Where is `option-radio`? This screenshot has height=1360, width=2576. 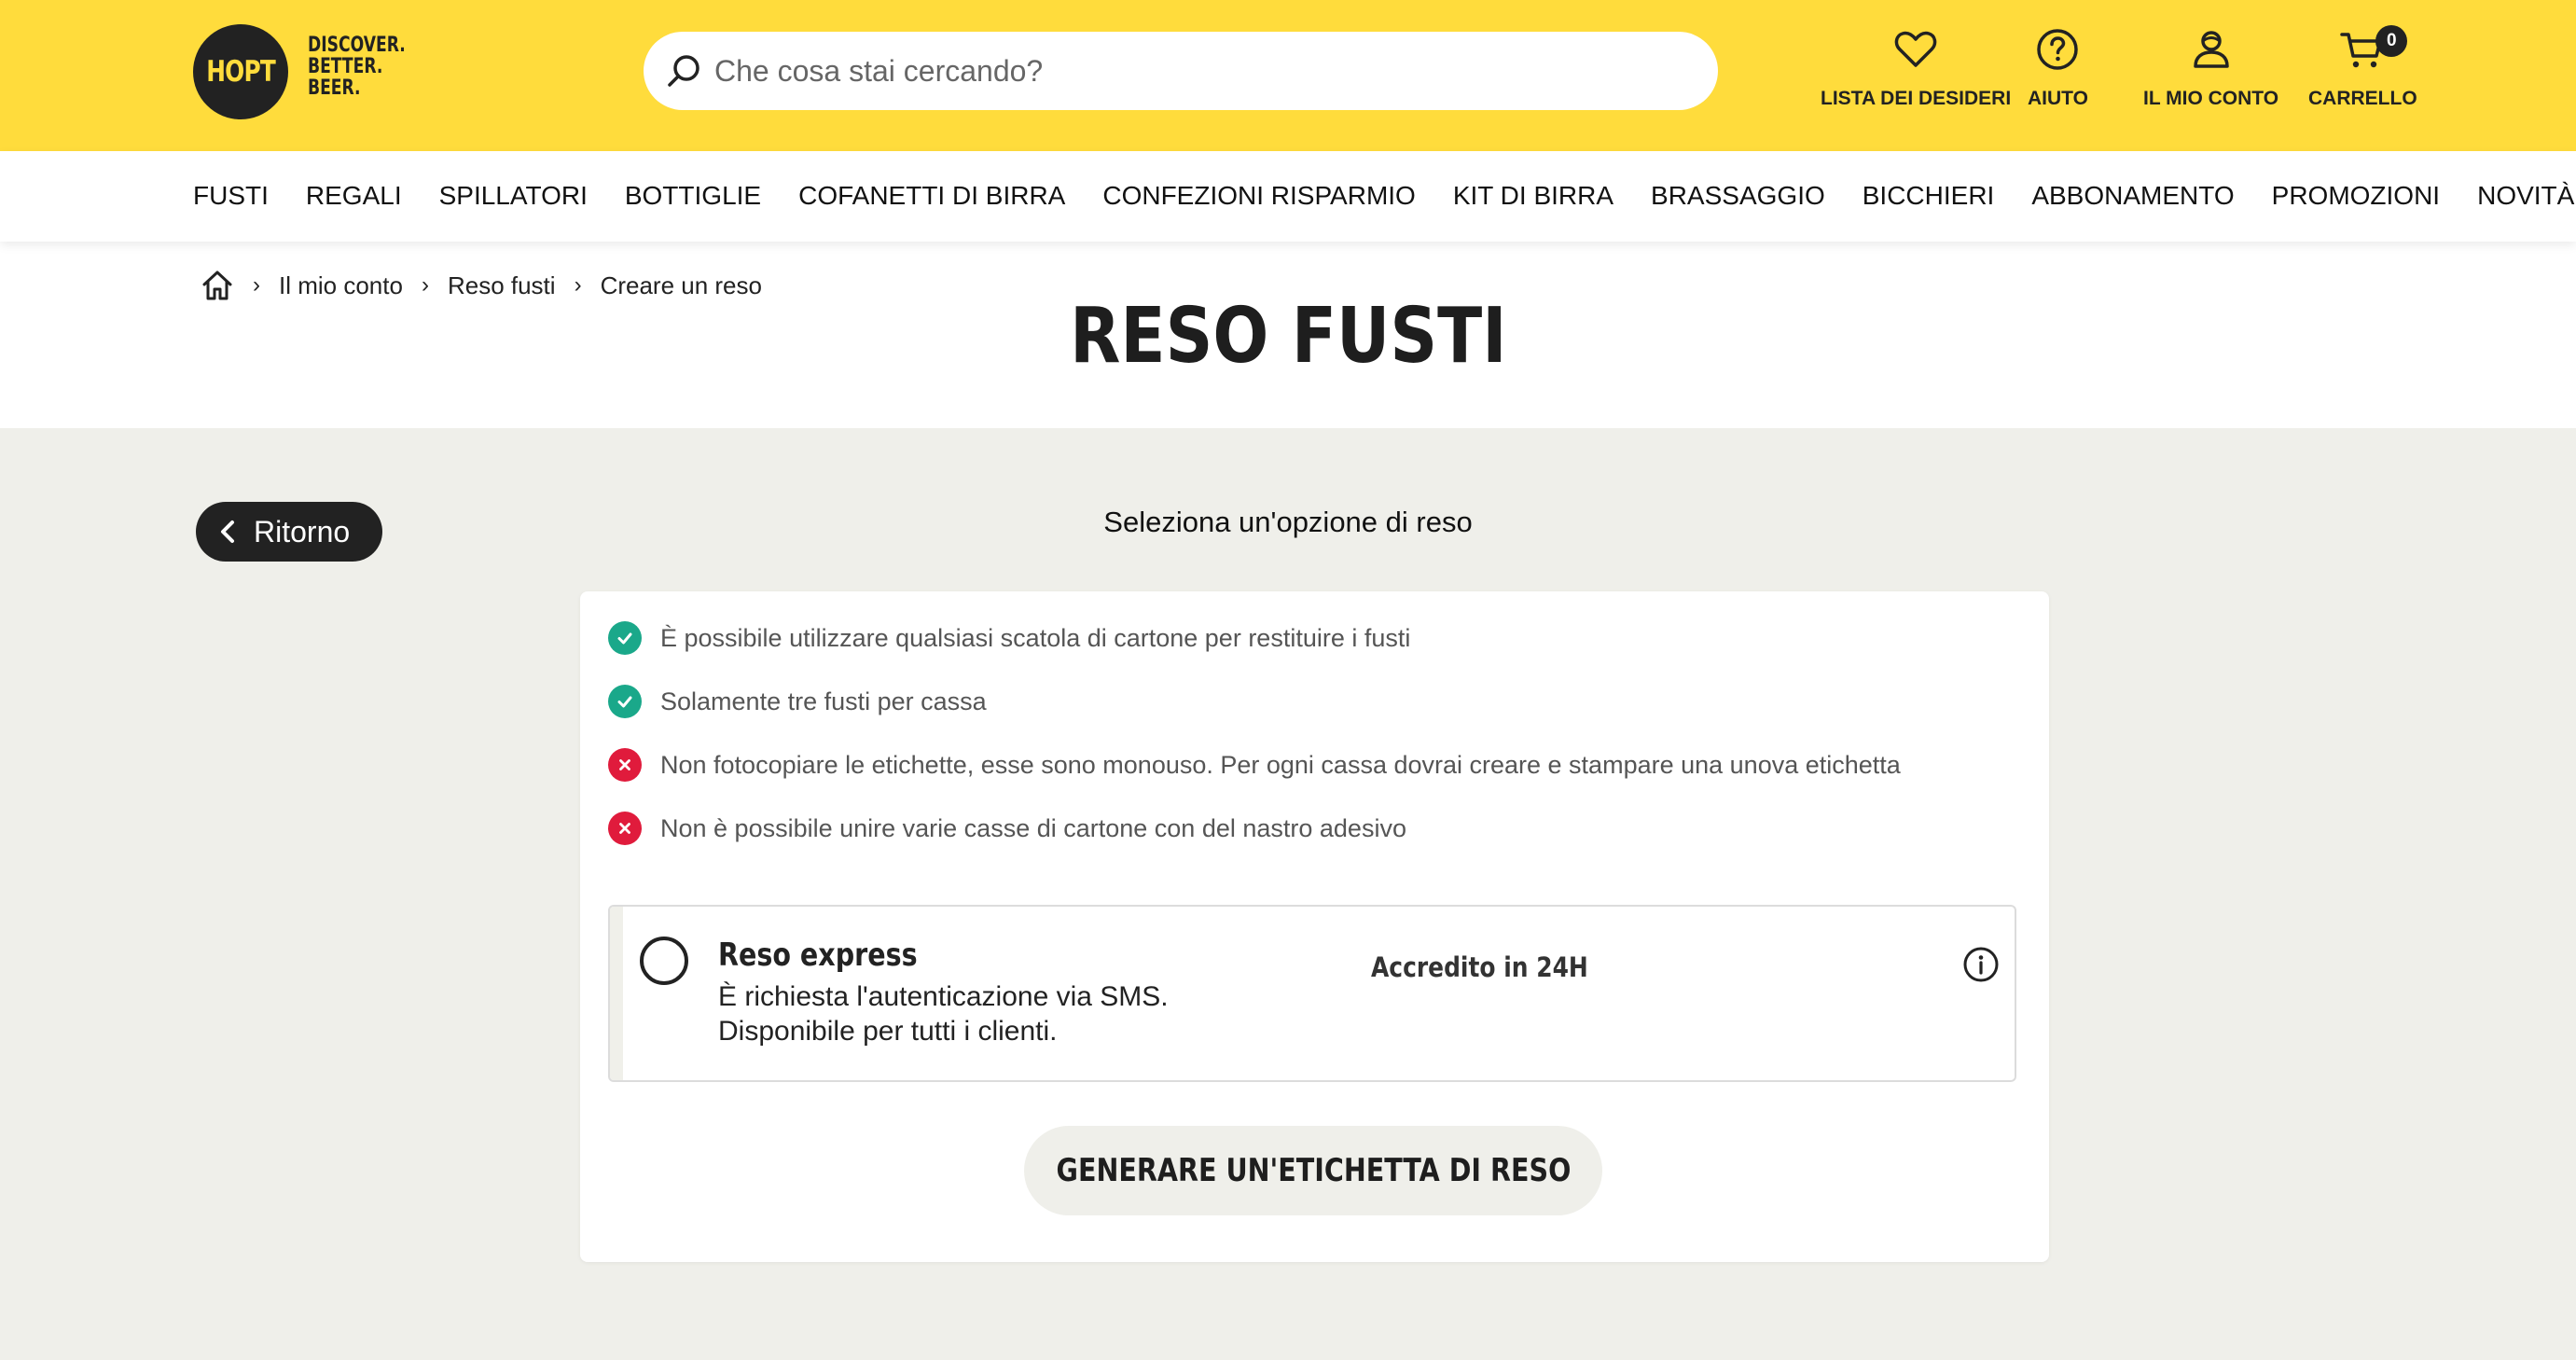 option-radio is located at coordinates (664, 961).